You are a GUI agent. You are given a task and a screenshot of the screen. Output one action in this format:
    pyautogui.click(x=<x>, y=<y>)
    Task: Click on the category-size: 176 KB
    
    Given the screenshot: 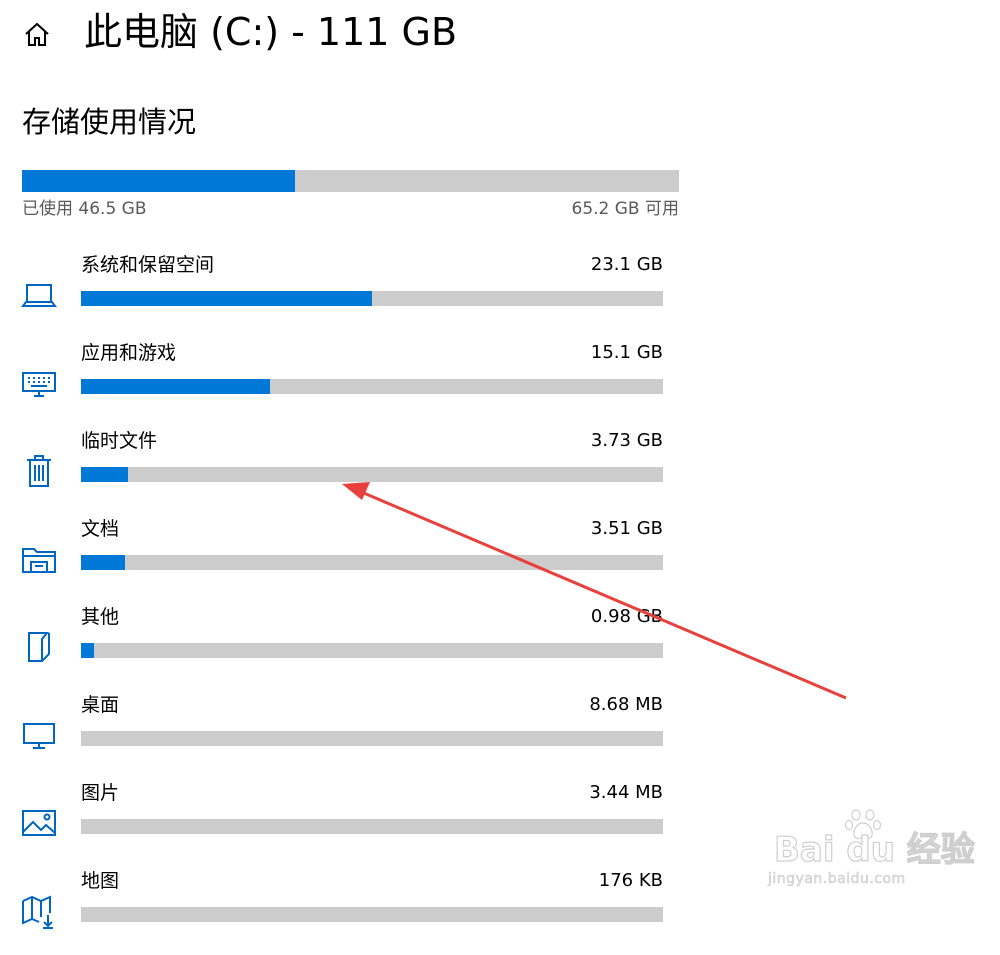 What is the action you would take?
    pyautogui.click(x=630, y=880)
    